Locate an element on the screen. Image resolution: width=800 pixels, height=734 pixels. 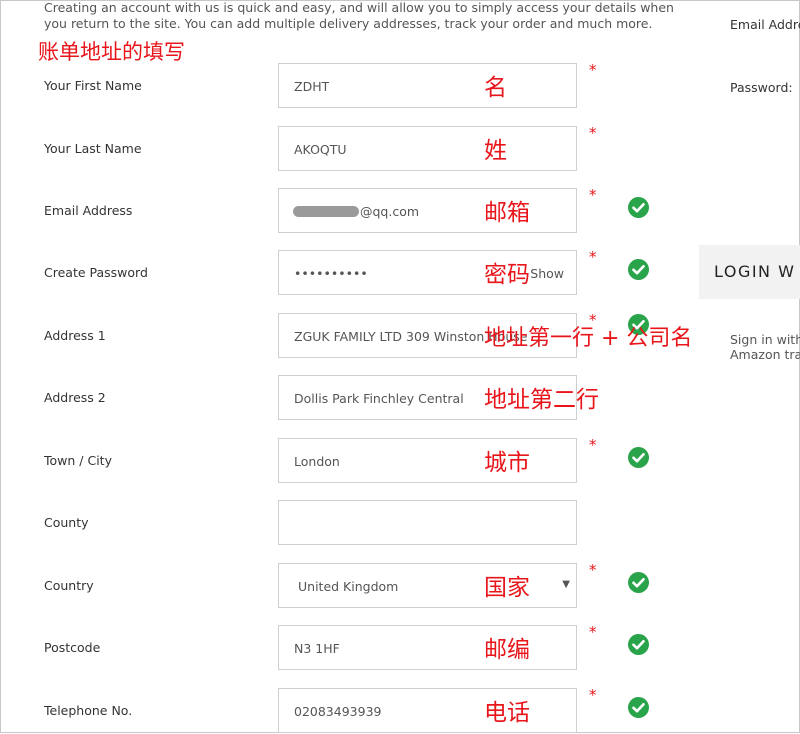
login-email-label: Email Addre is located at coordinates (765, 24).